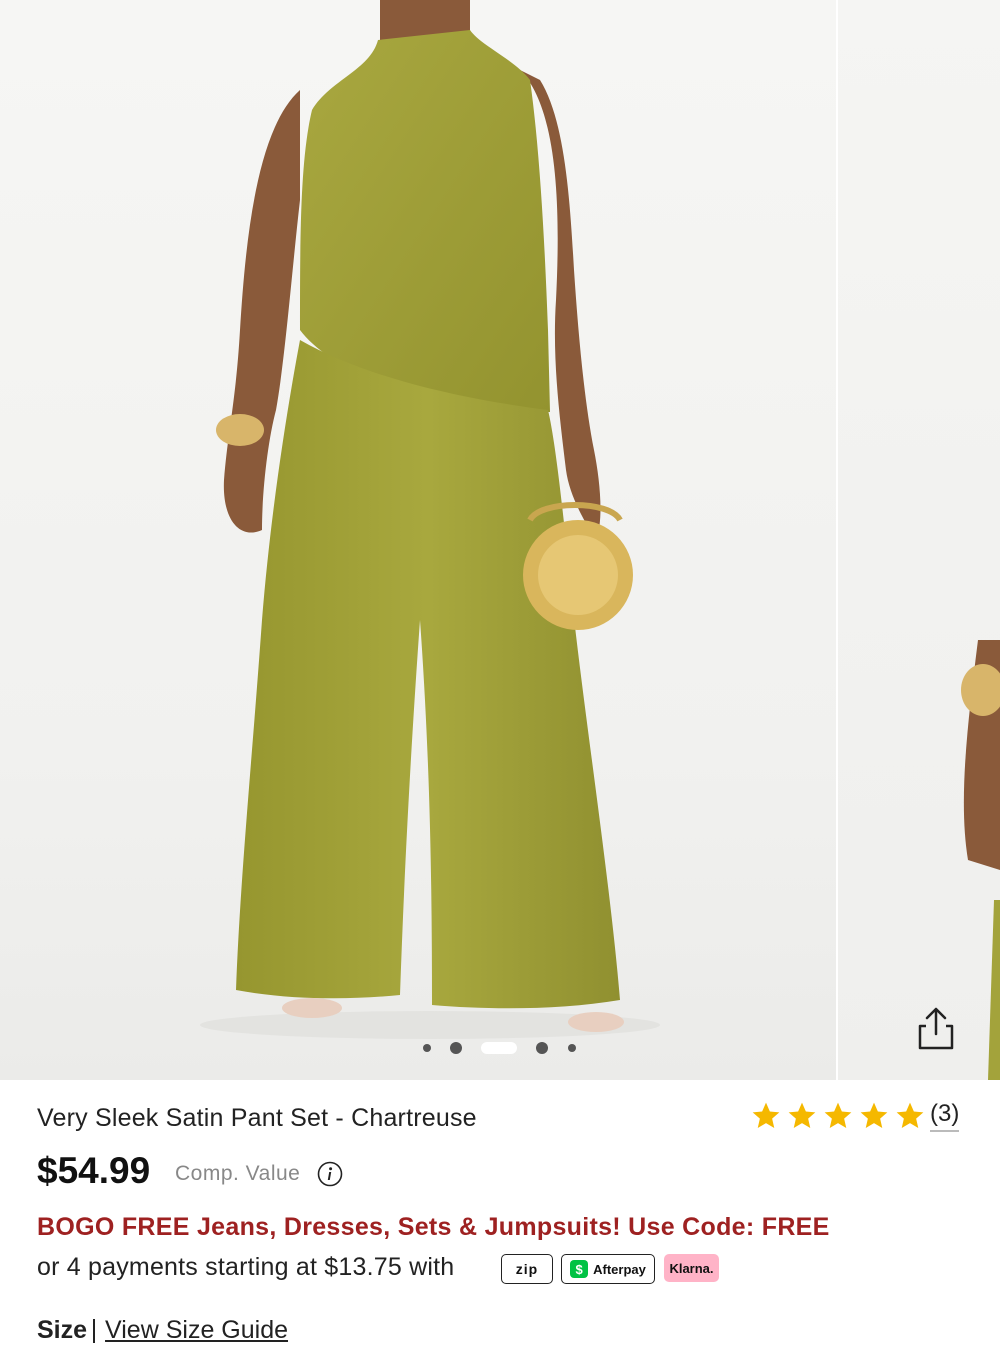 Image resolution: width=1000 pixels, height=1345 pixels. I want to click on afterpay-badge: $ Afterpay, so click(608, 1269).